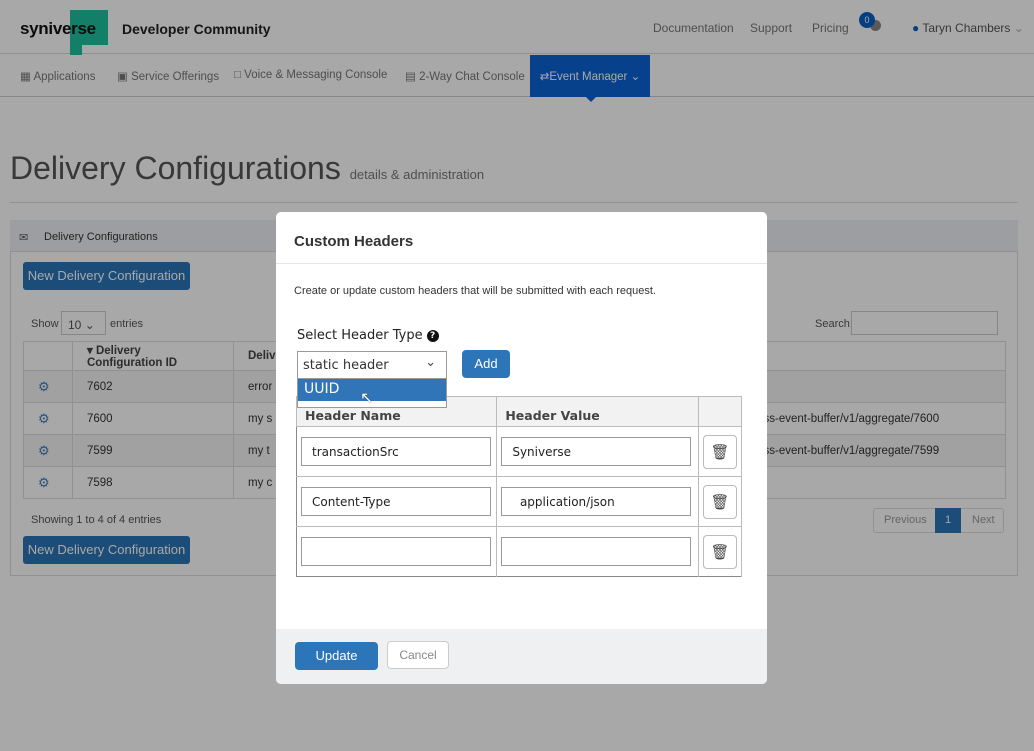 Image resolution: width=1034 pixels, height=751 pixels. Describe the element at coordinates (354, 241) in the screenshot. I see `modal-title: Custom Headers` at that location.